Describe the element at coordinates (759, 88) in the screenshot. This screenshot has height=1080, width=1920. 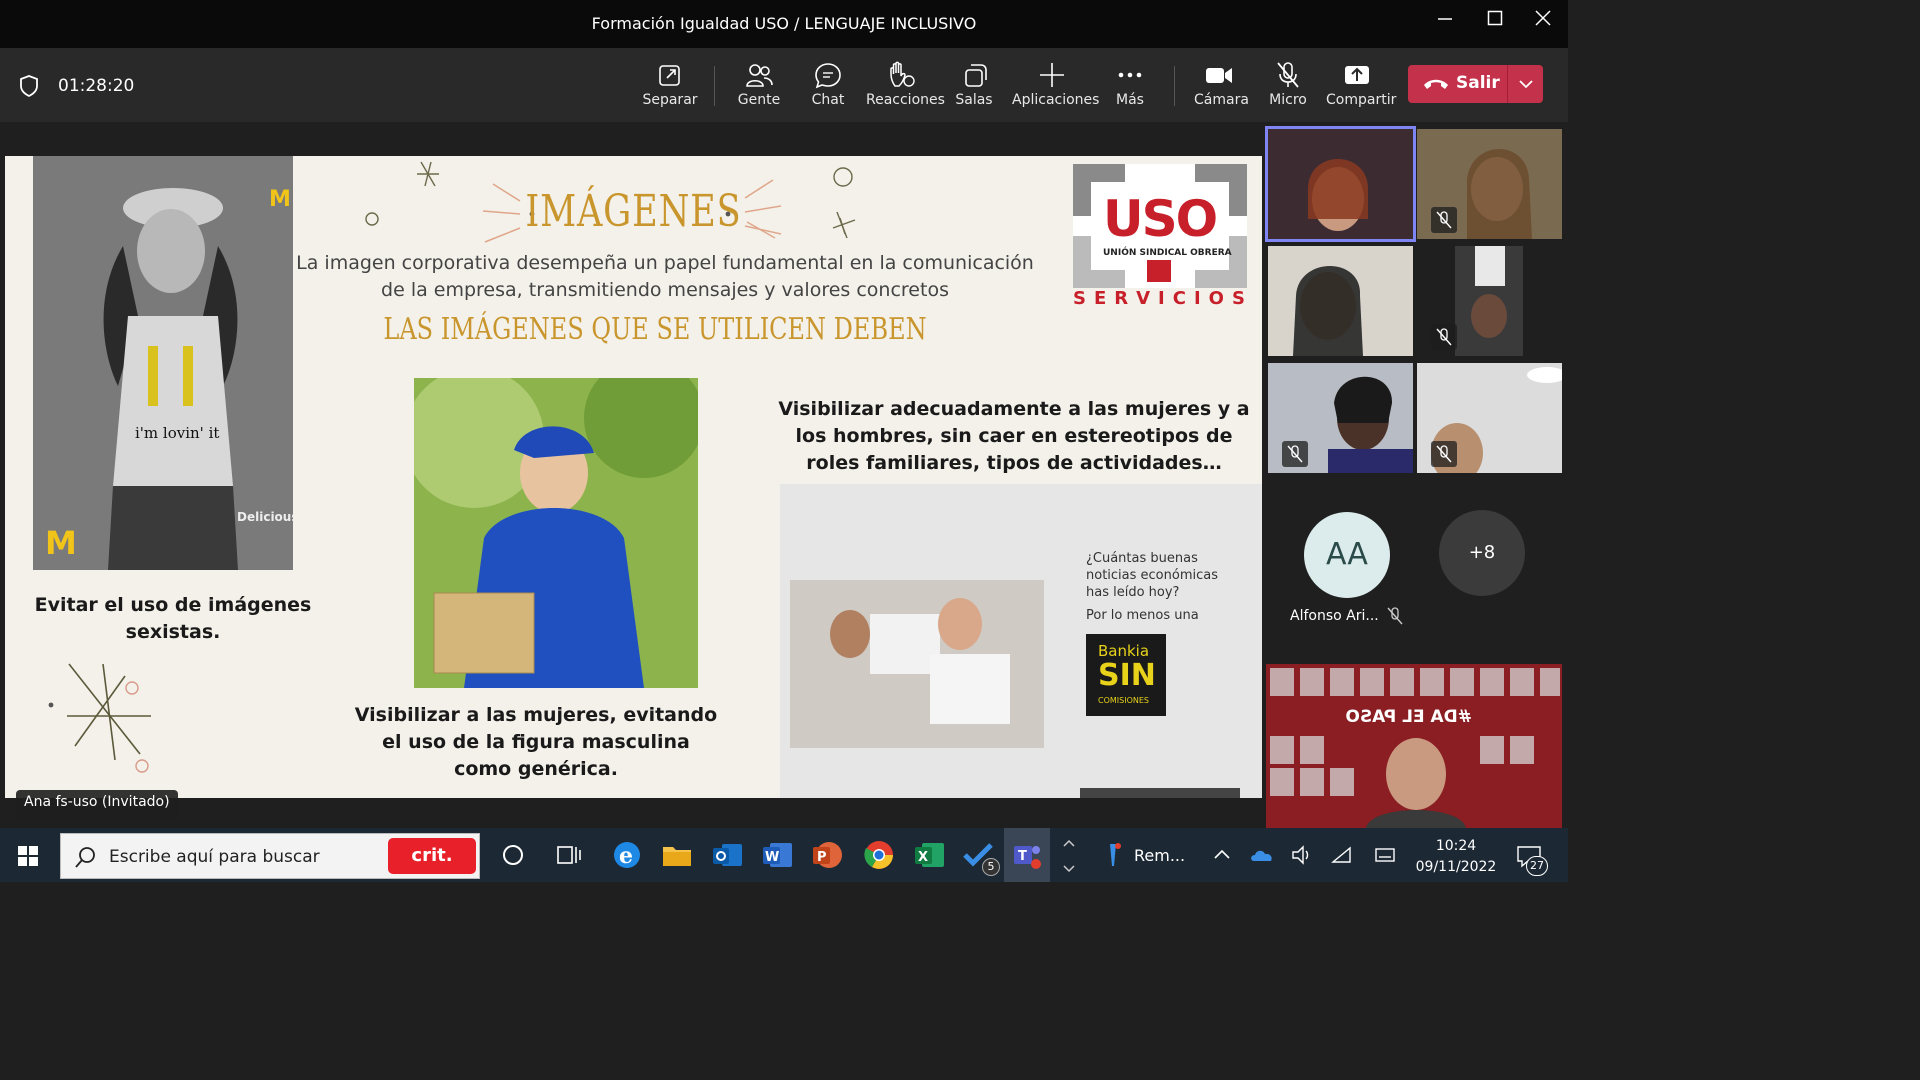
I see `gente-button: Gente` at that location.